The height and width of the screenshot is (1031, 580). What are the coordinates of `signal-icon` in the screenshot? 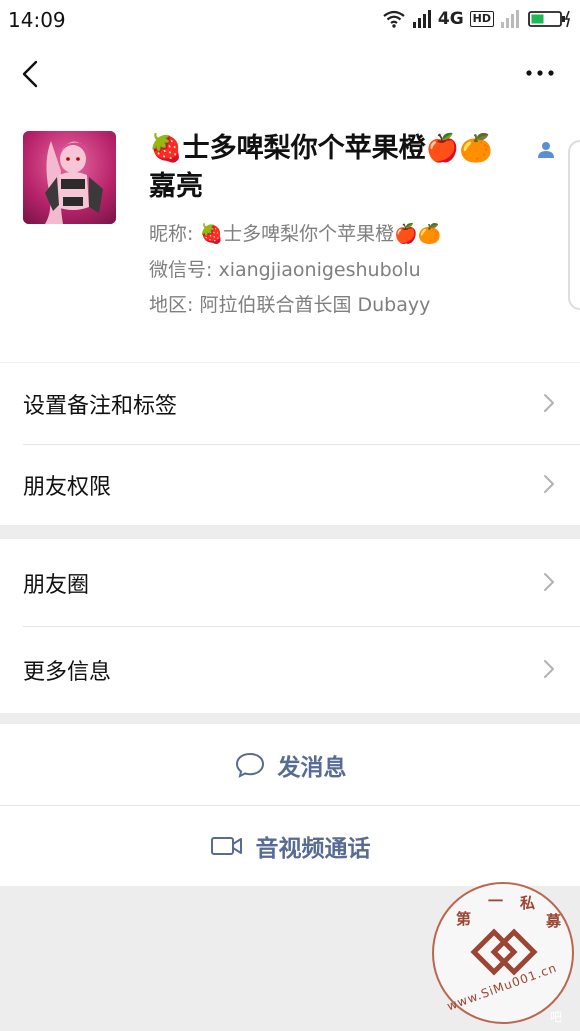 It's located at (421, 19).